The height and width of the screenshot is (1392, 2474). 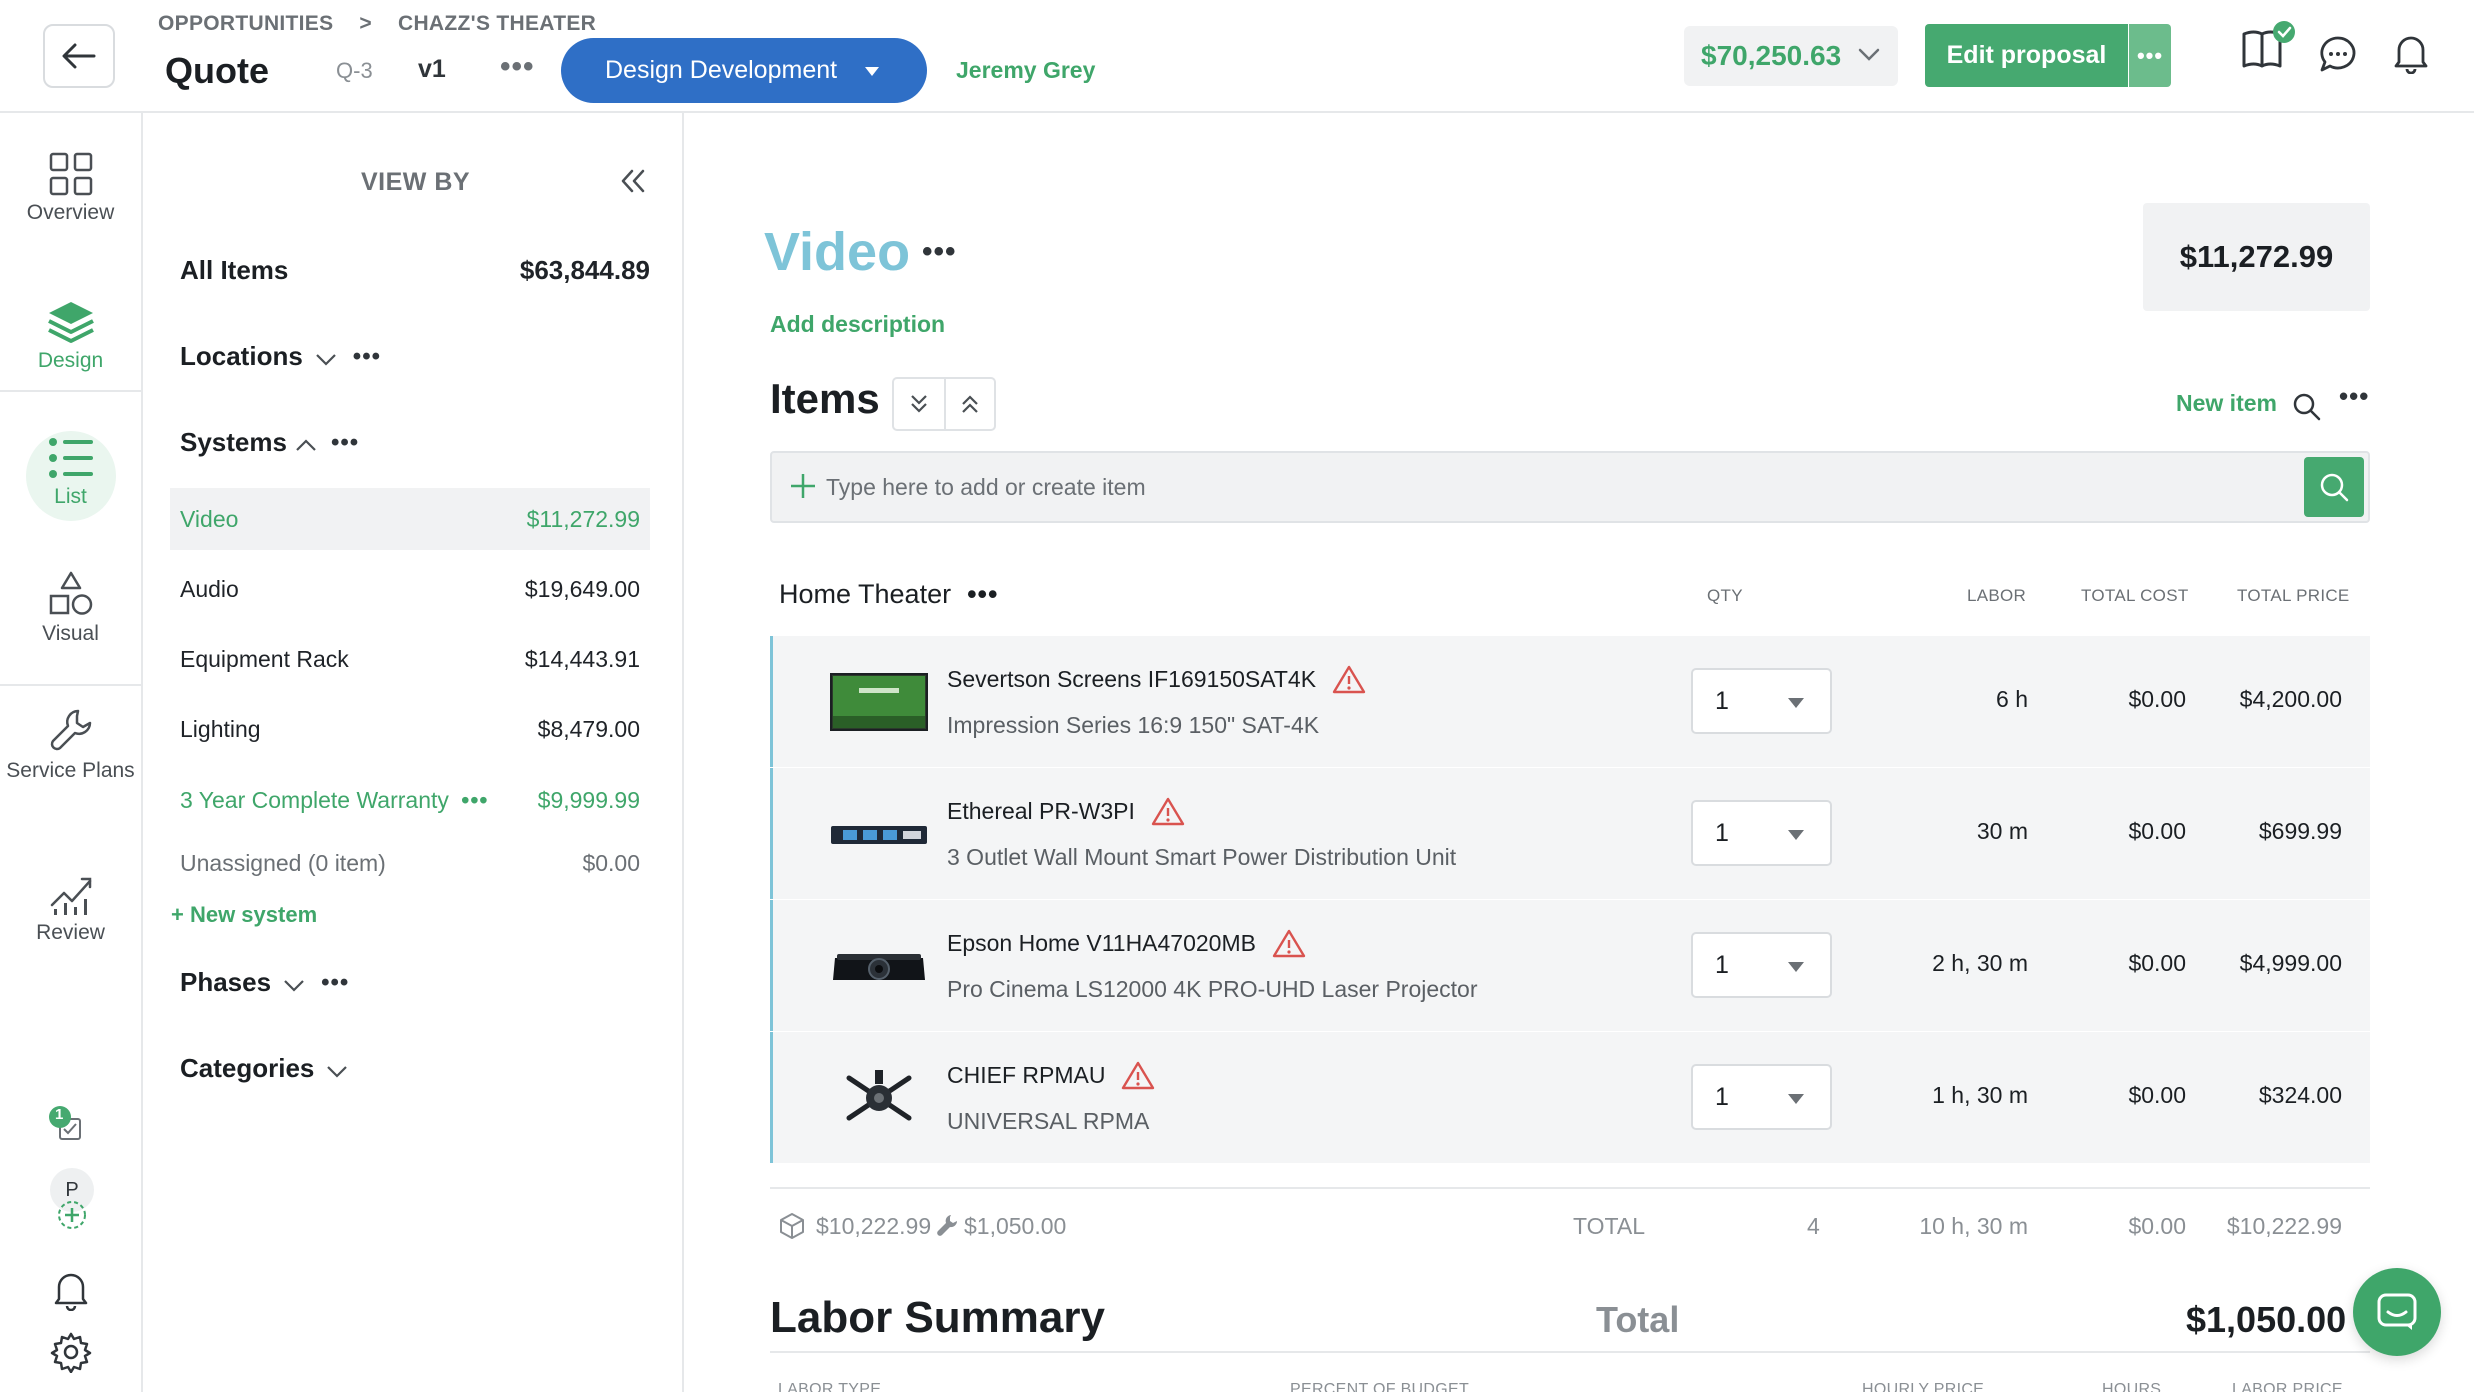 I want to click on gear-icon, so click(x=71, y=1352).